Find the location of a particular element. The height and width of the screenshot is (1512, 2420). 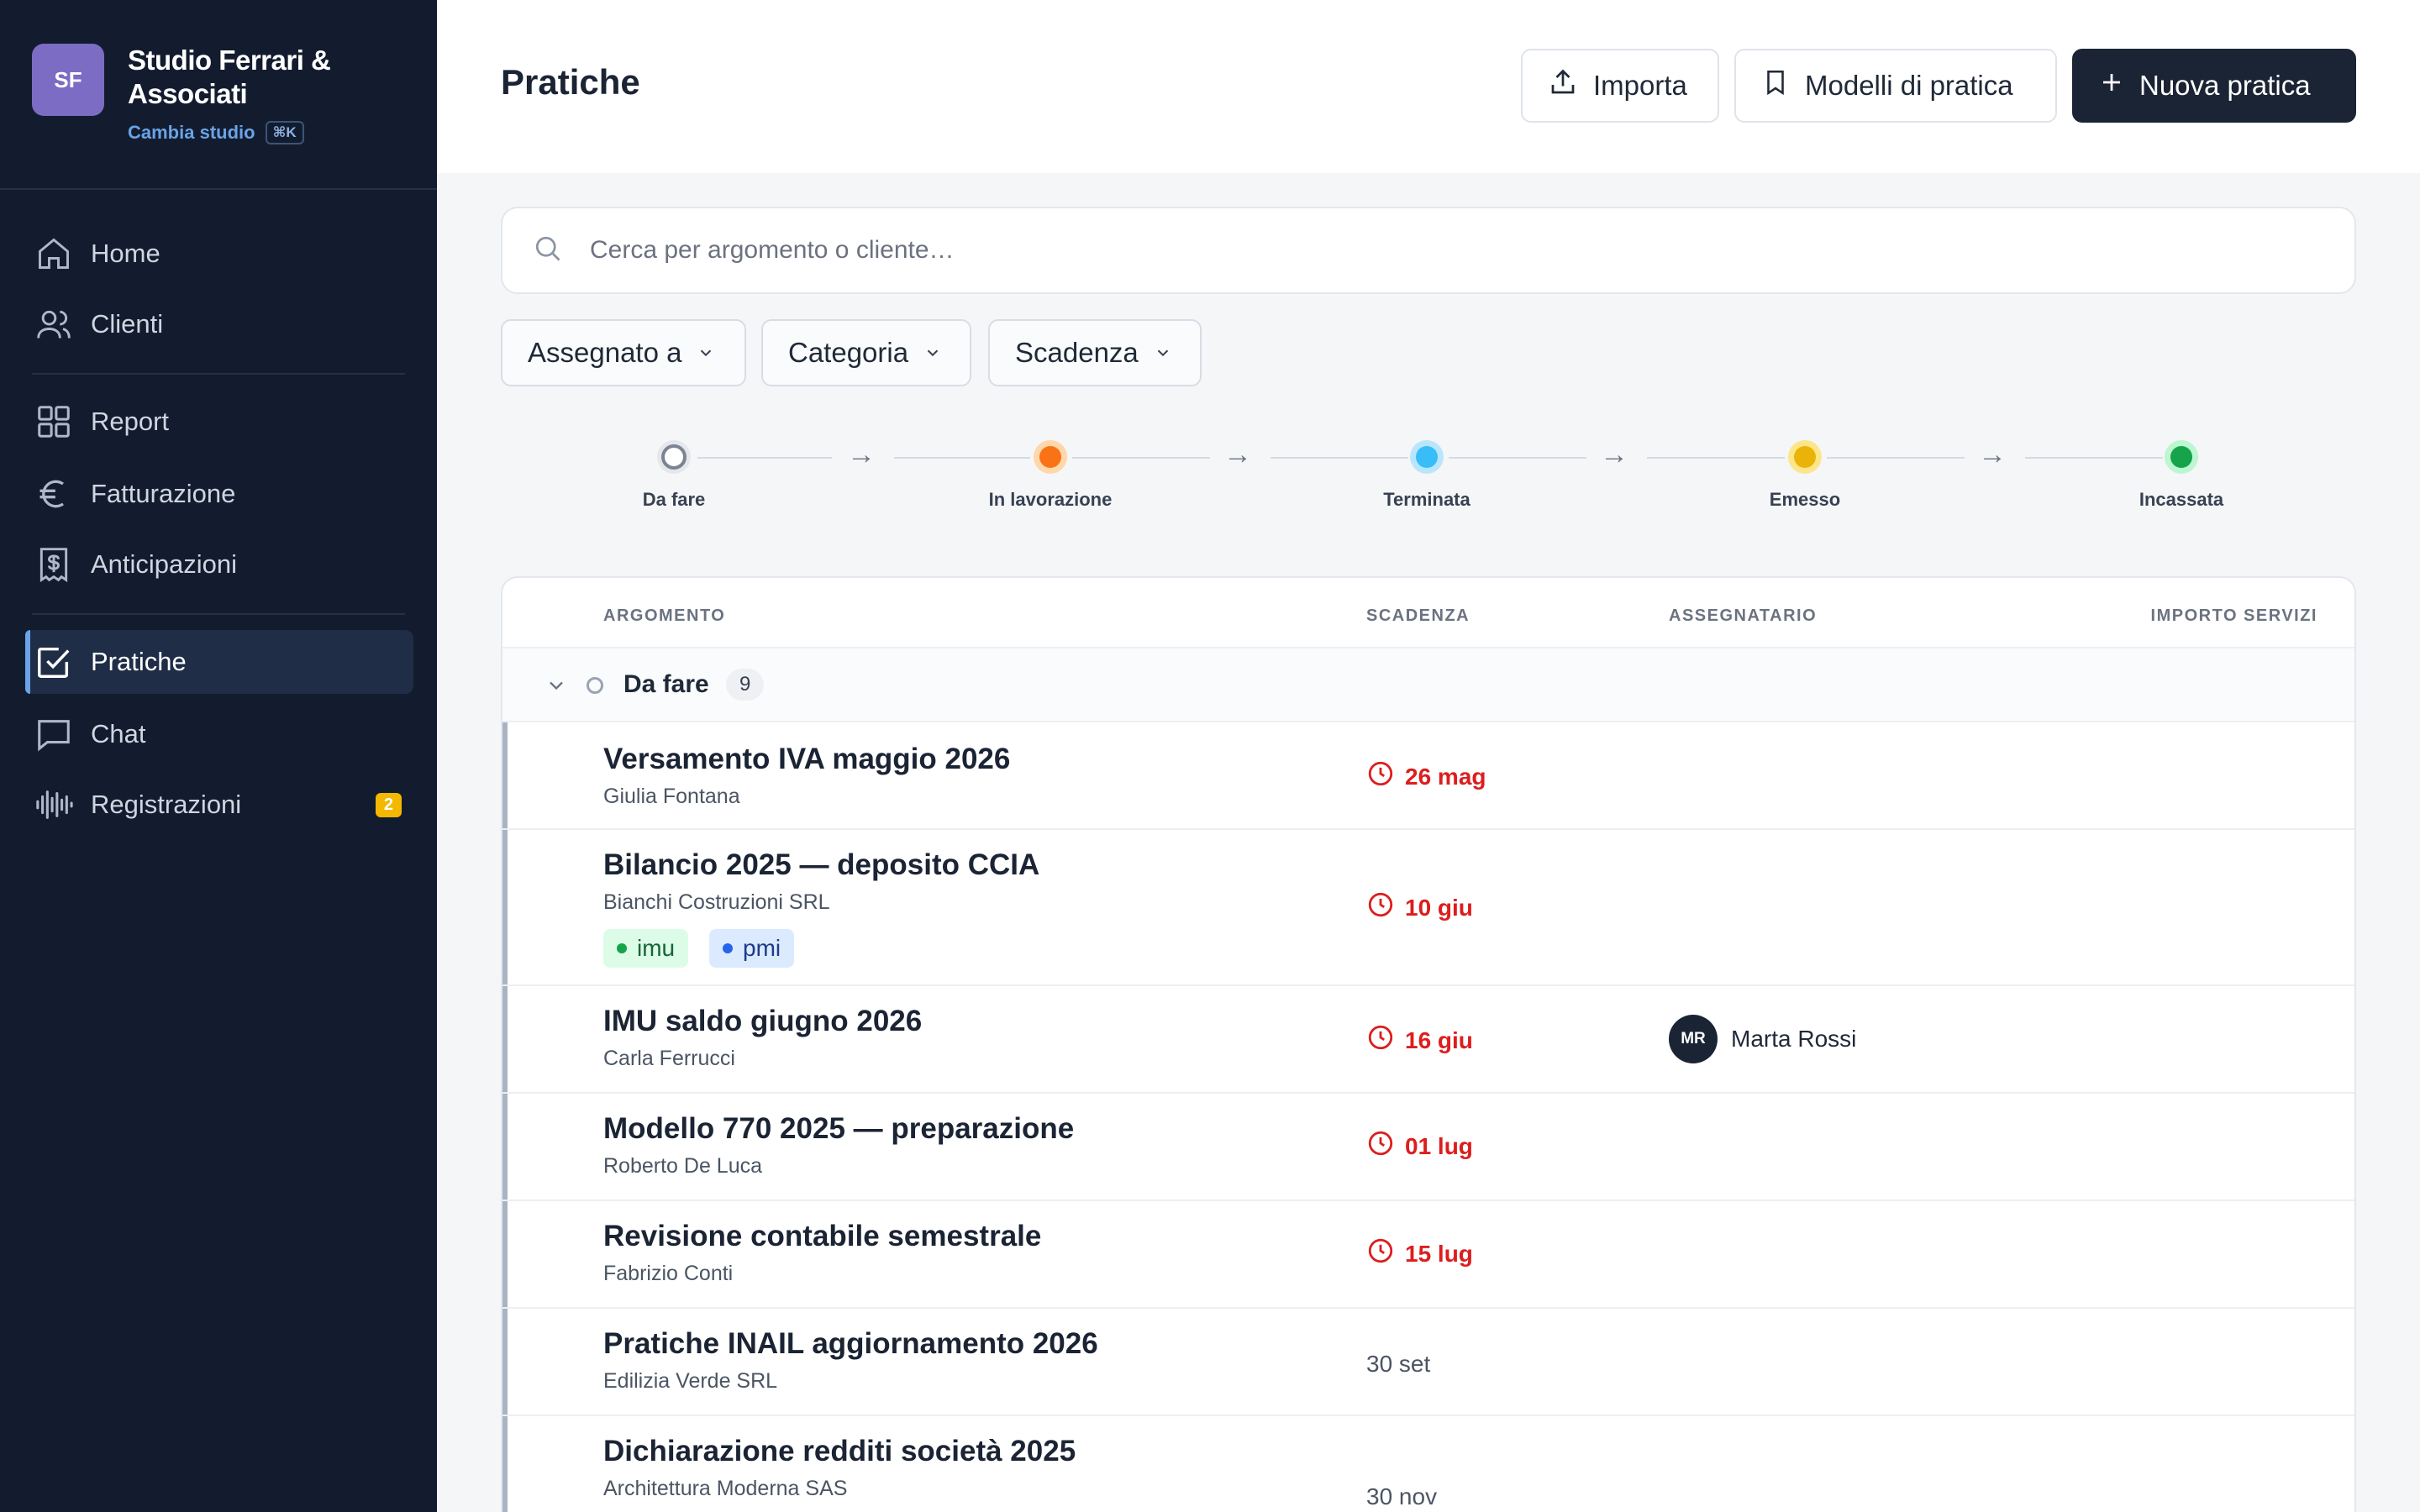

stage-label: Da fare is located at coordinates (674, 499).